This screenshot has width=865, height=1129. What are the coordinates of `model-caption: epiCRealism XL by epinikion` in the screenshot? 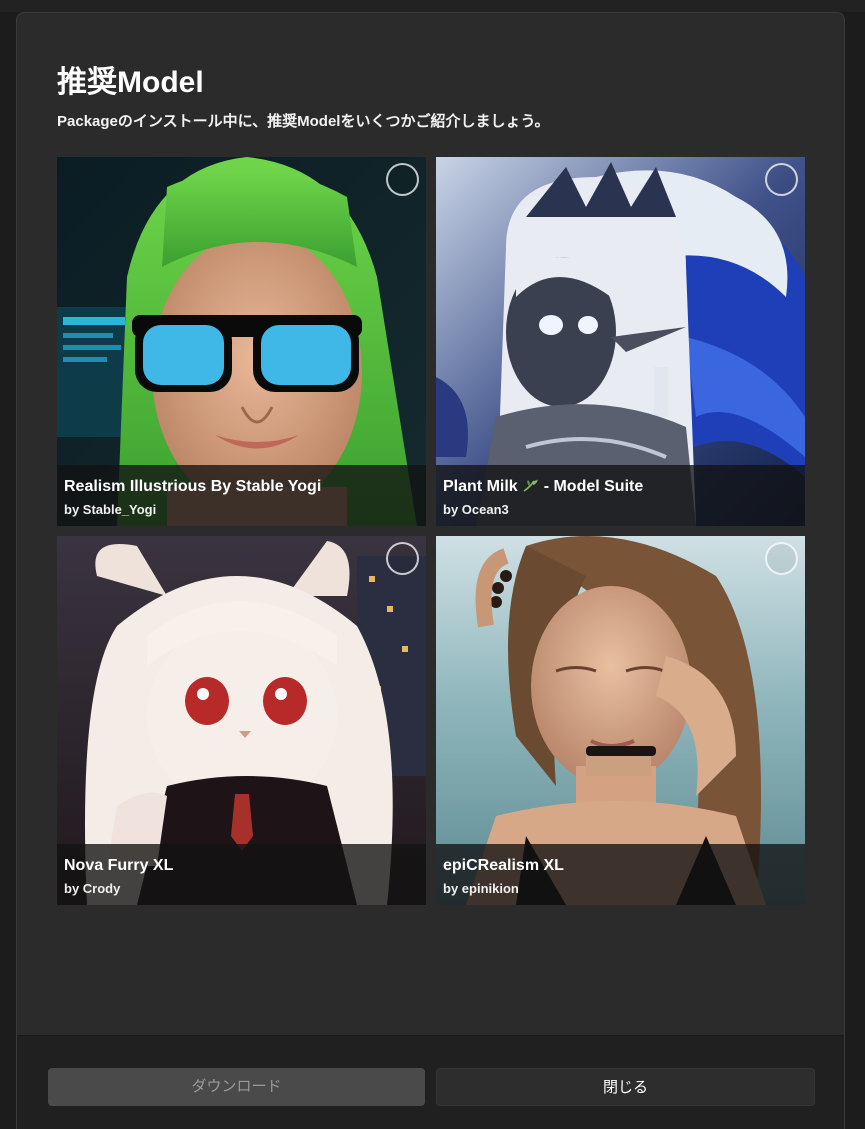 It's located at (620, 874).